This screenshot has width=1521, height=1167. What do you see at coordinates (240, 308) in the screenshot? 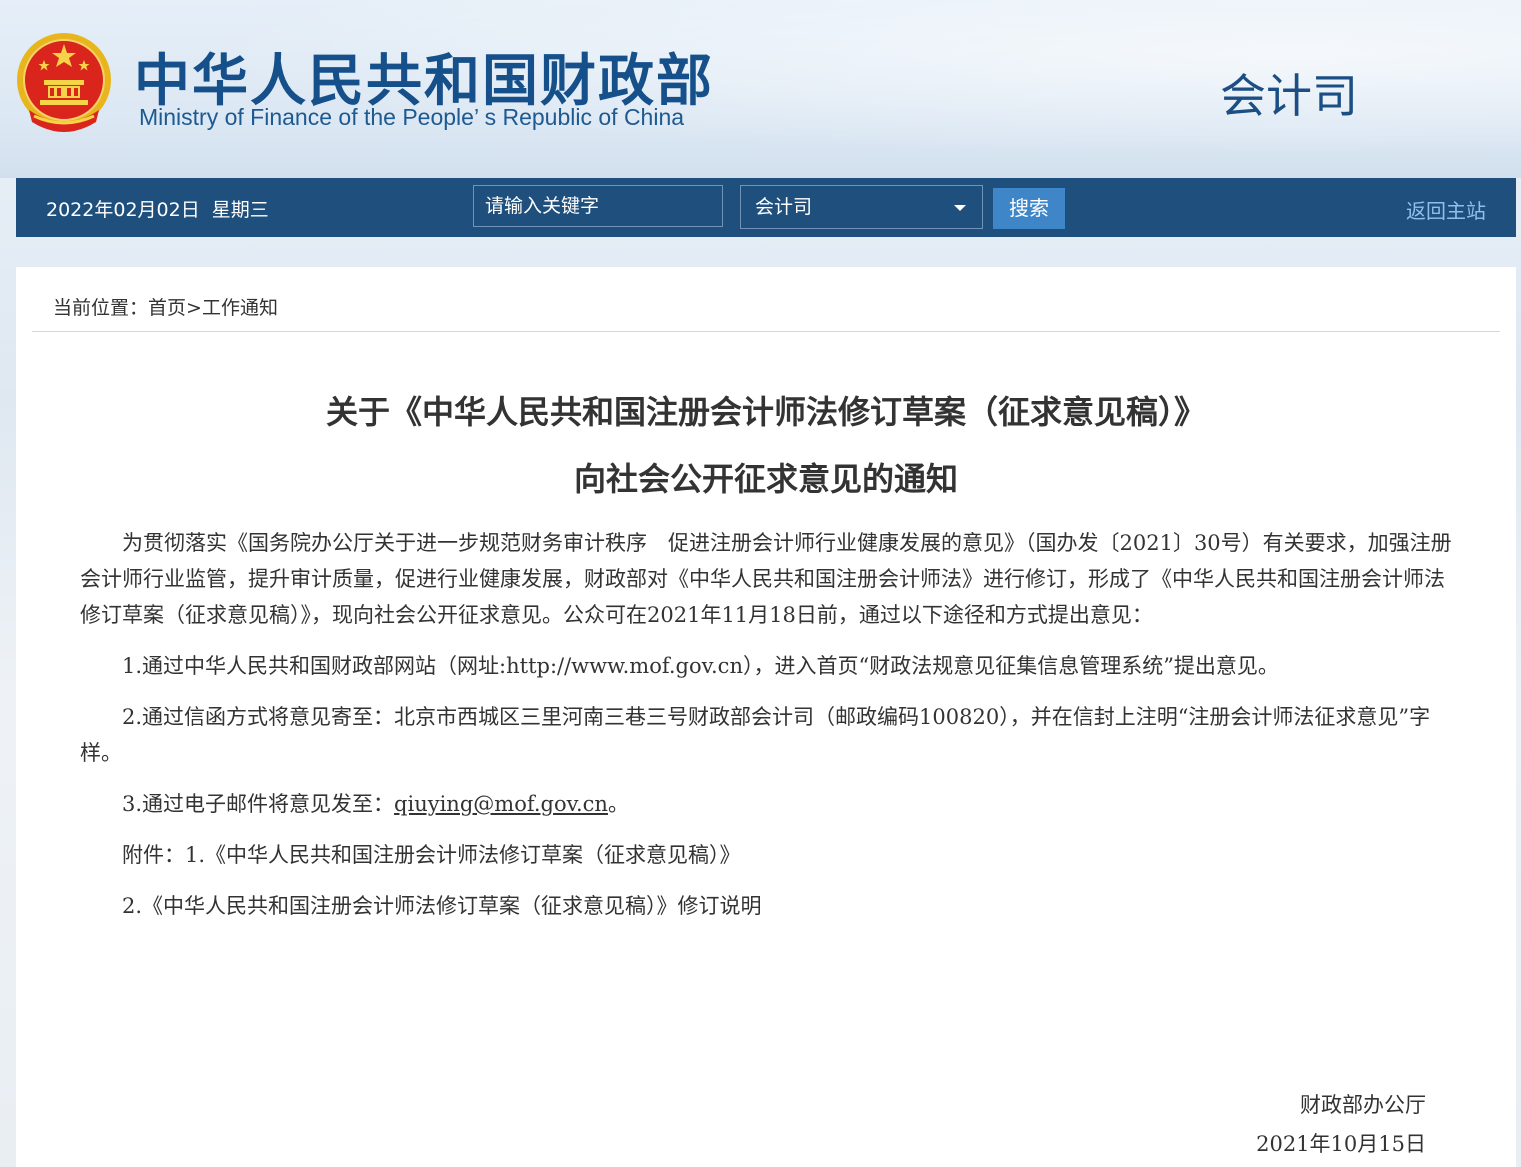
I see `breadcrumb-current-link: 工作通知` at bounding box center [240, 308].